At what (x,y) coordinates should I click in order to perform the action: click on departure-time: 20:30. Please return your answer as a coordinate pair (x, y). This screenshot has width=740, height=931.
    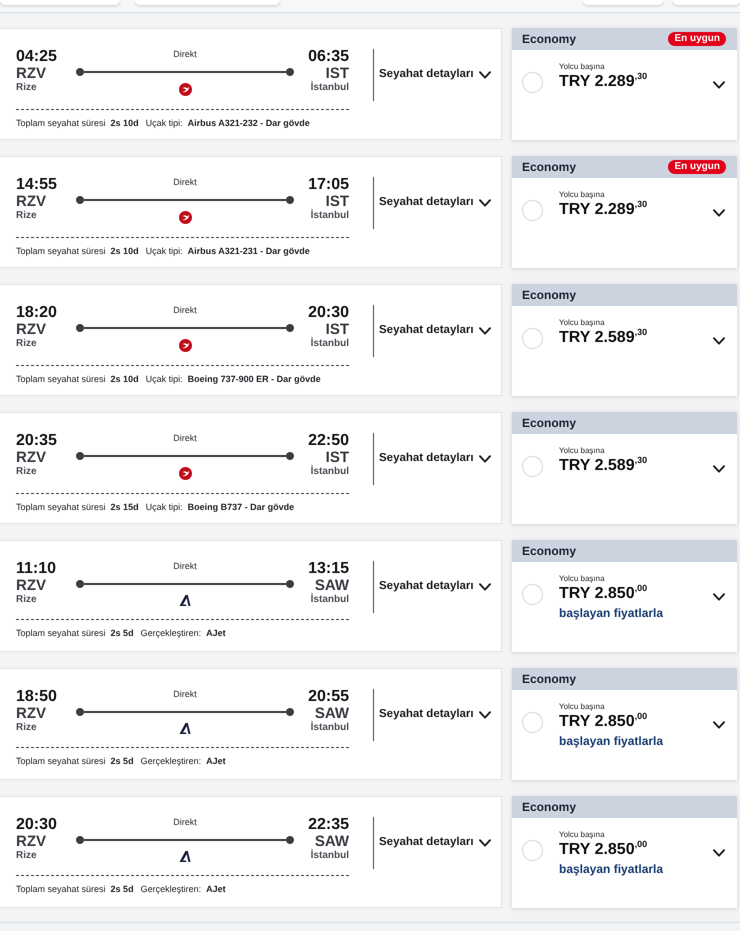
    Looking at the image, I should click on (37, 825).